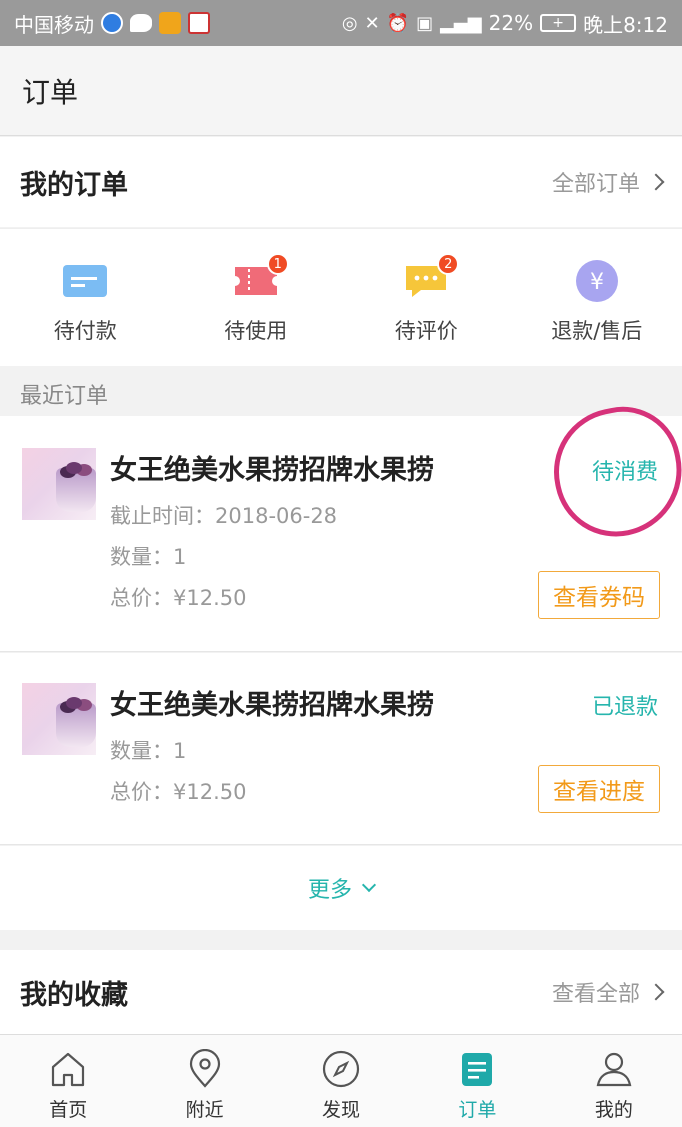  What do you see at coordinates (54, 24) in the screenshot?
I see `carrier-label: 中国移动` at bounding box center [54, 24].